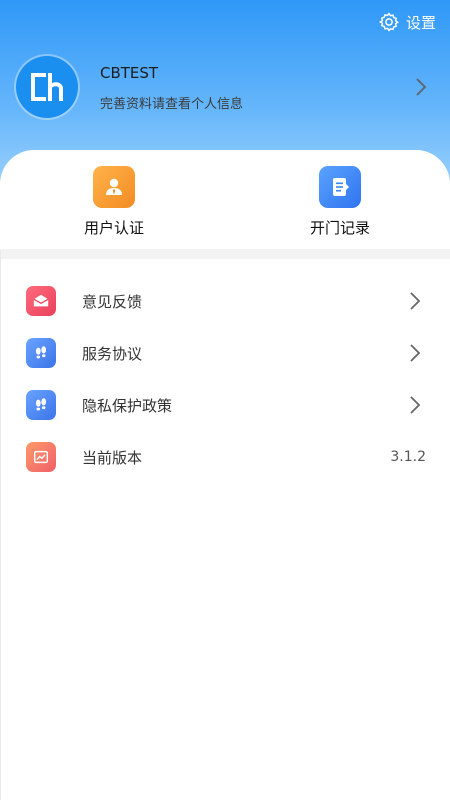 This screenshot has width=450, height=800. Describe the element at coordinates (41, 457) in the screenshot. I see `chart-icon` at that location.